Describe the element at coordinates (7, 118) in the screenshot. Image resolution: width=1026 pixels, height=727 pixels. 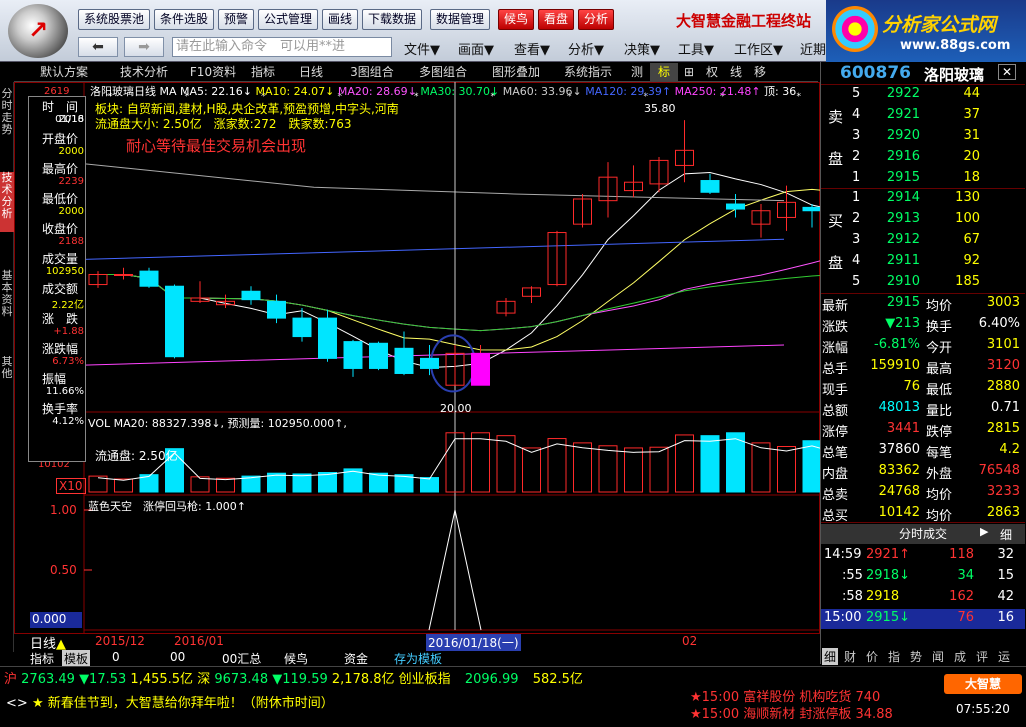
I see `side-tab-intraday: 分时走势` at that location.